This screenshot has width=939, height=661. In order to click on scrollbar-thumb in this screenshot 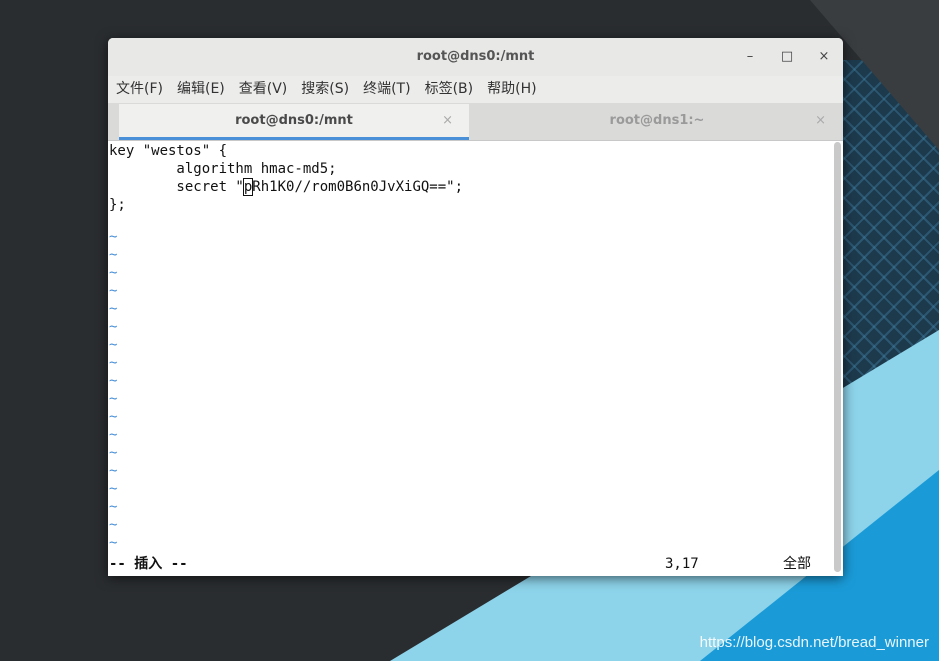, I will do `click(837, 357)`.